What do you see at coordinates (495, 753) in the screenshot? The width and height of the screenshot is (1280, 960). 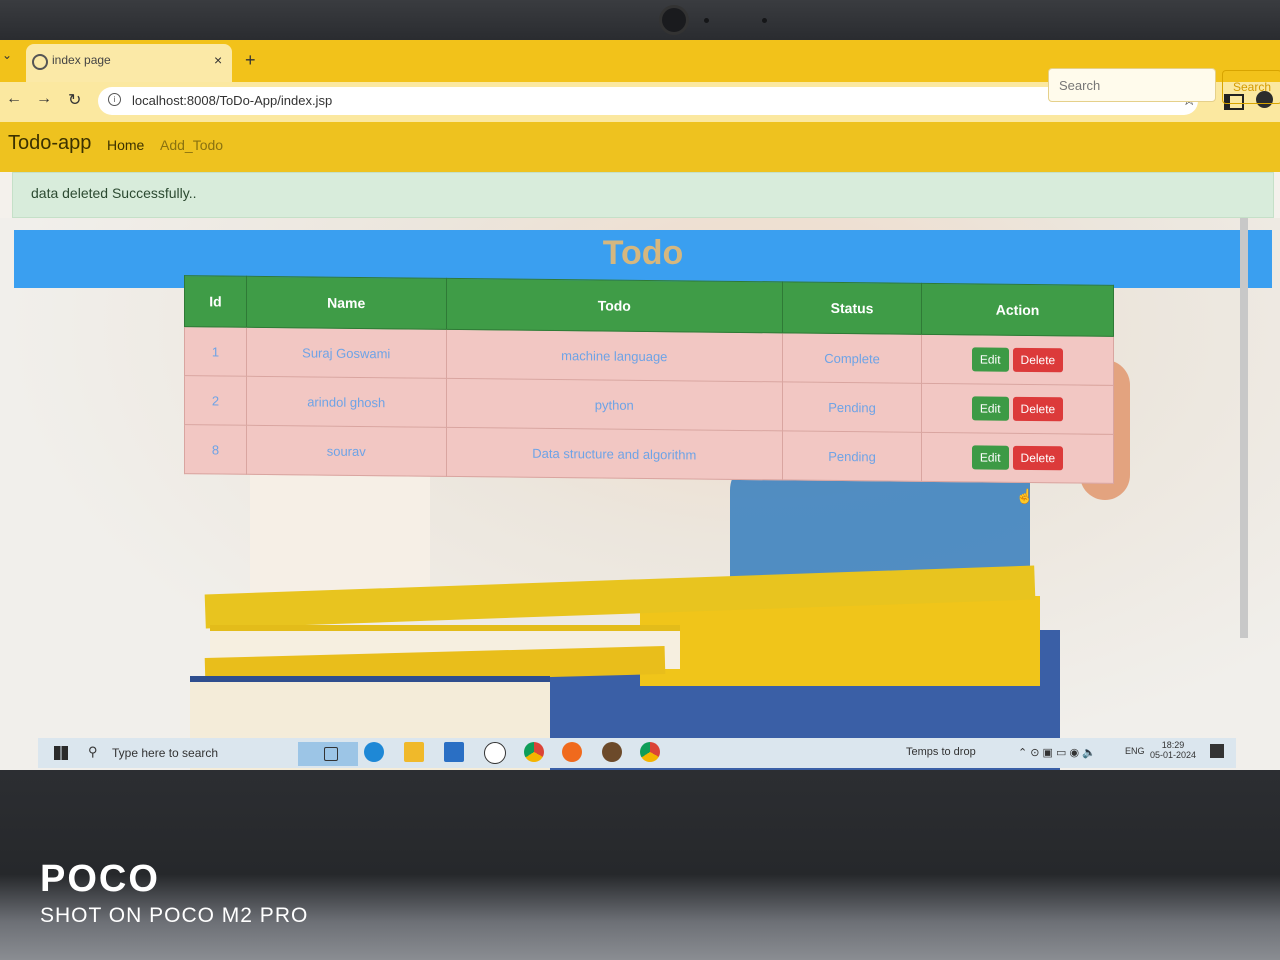 I see `dell-icon` at bounding box center [495, 753].